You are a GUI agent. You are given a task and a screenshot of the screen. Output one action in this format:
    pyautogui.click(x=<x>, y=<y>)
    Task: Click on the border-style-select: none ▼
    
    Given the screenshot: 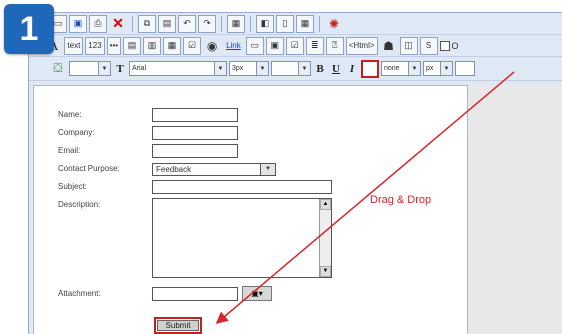 What is the action you would take?
    pyautogui.click(x=401, y=68)
    